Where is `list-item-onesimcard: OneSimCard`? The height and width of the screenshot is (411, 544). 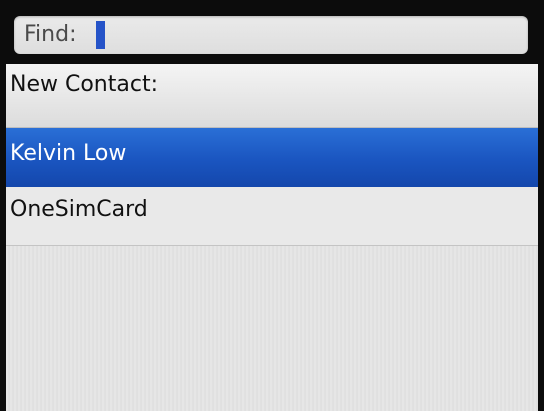
list-item-onesimcard: OneSimCard is located at coordinates (272, 216).